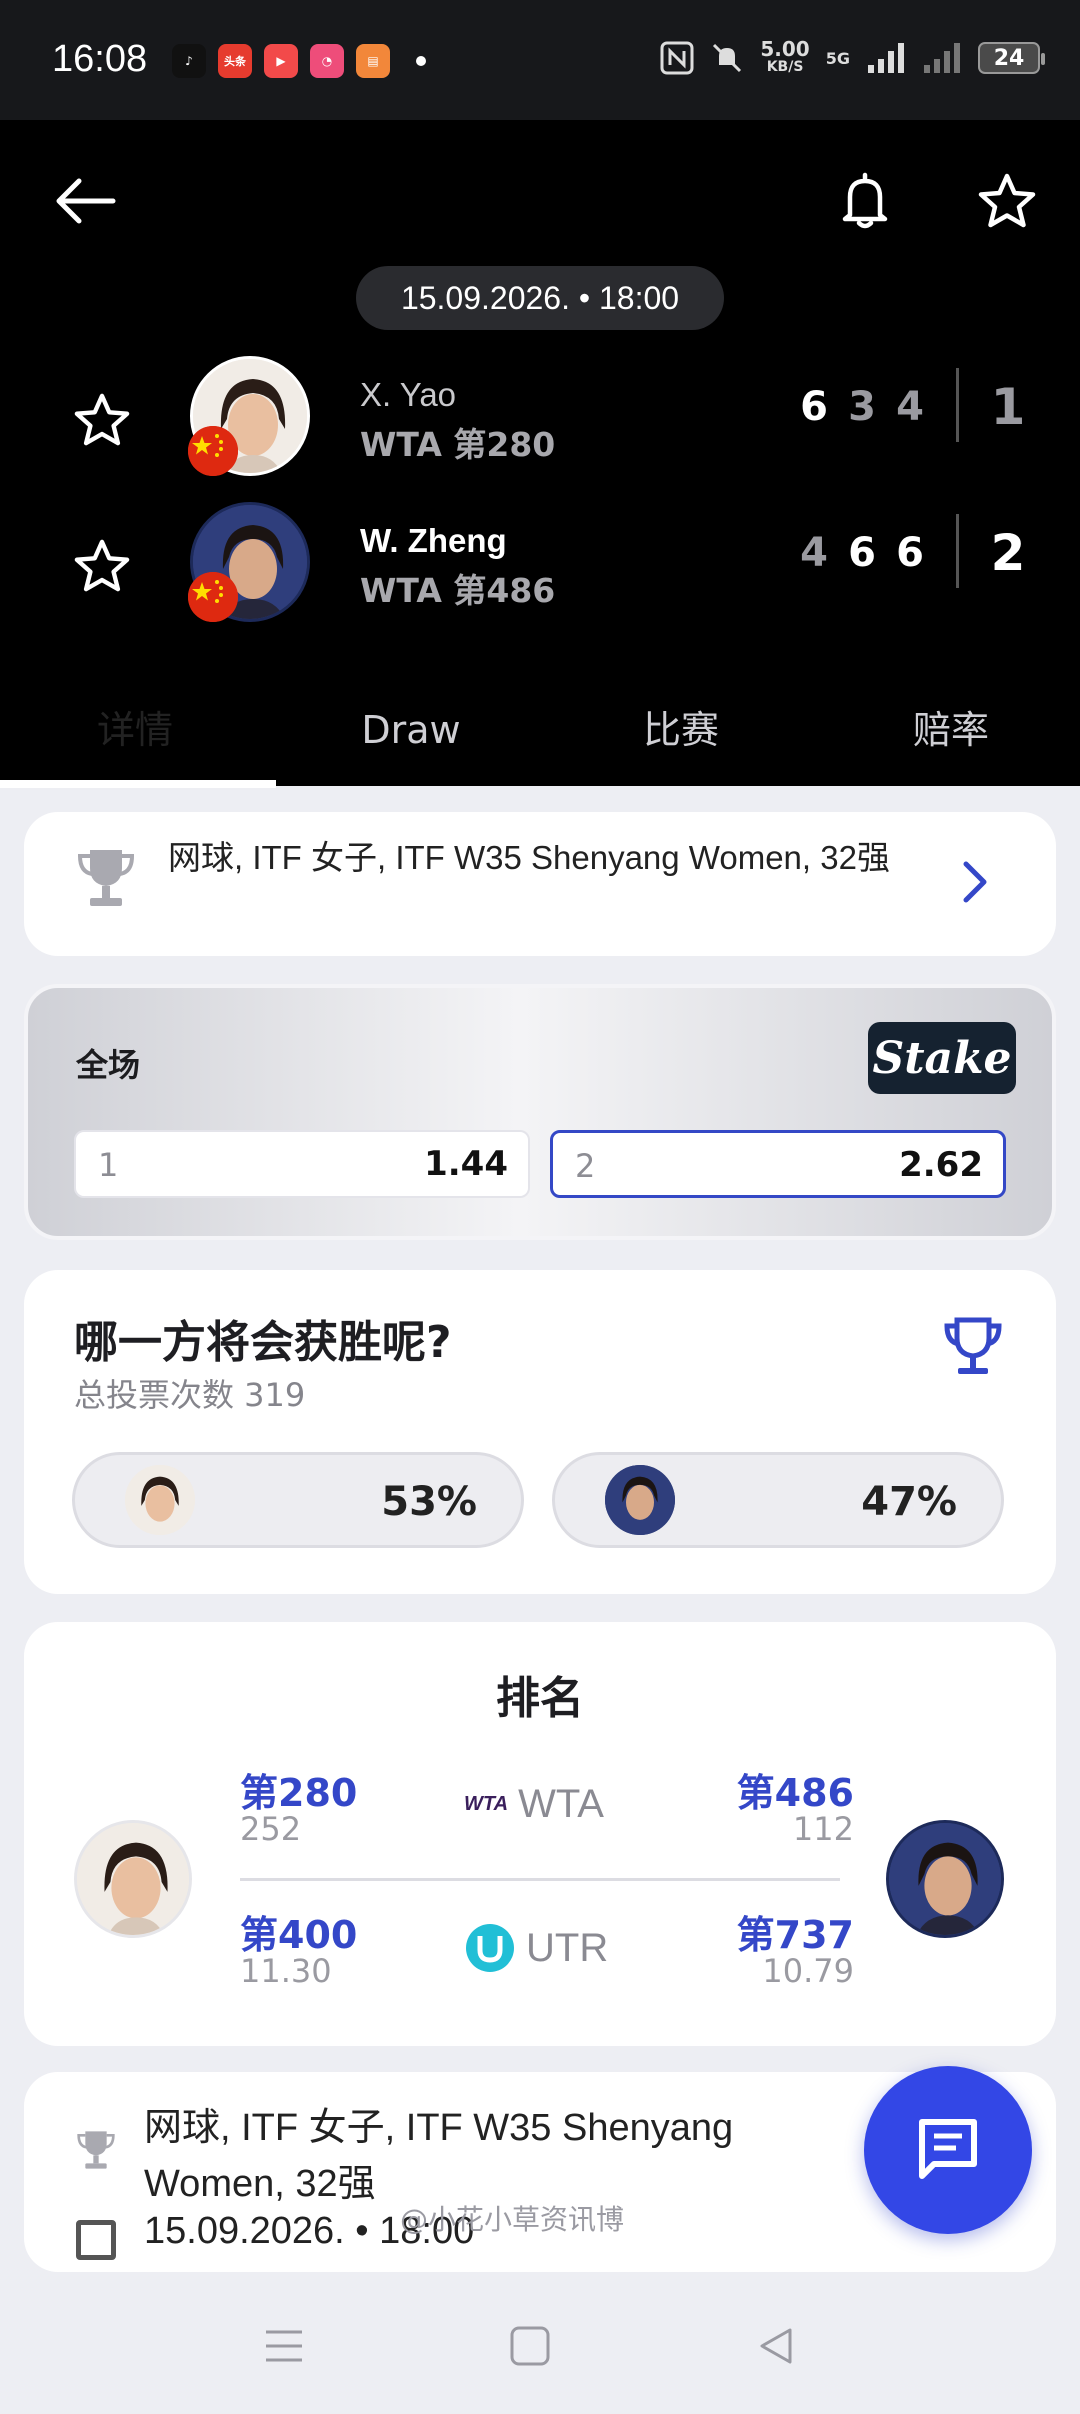 Image resolution: width=1080 pixels, height=2414 pixels. Describe the element at coordinates (281, 61) in the screenshot. I see `video-app-icon: ▶` at that location.